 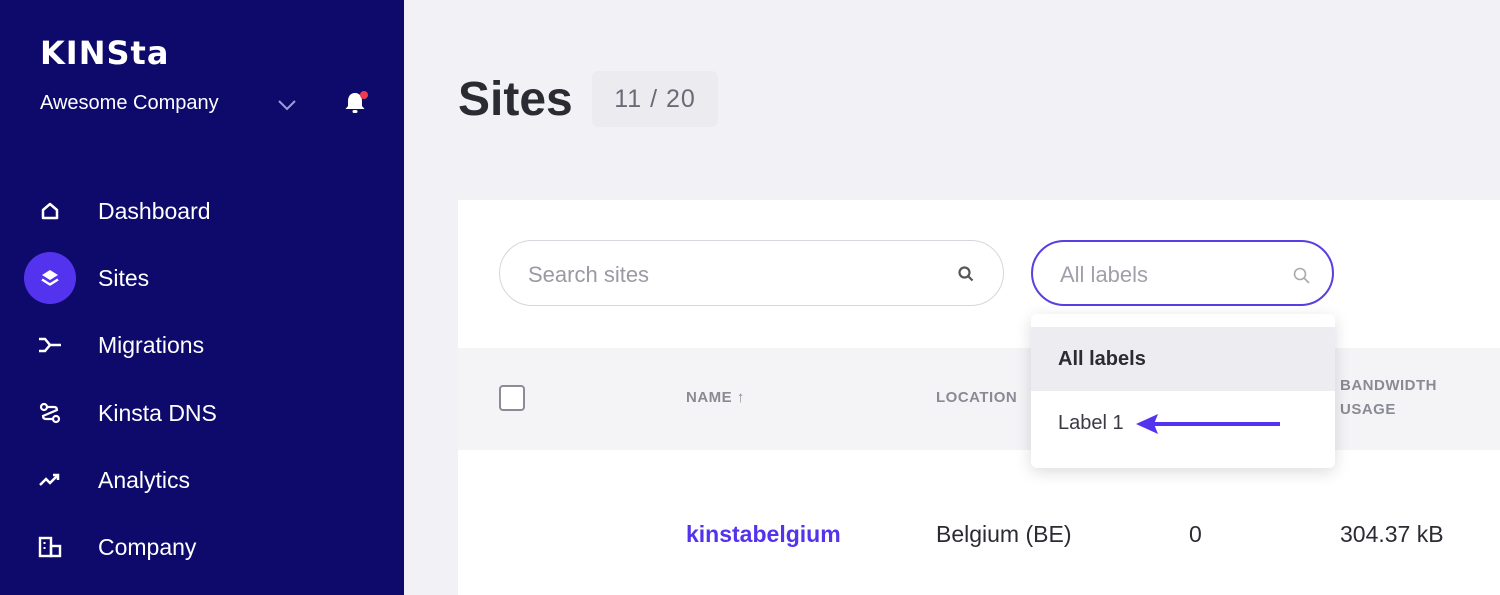 I want to click on dropdown-option-all-labels: All labels, so click(x=1183, y=359).